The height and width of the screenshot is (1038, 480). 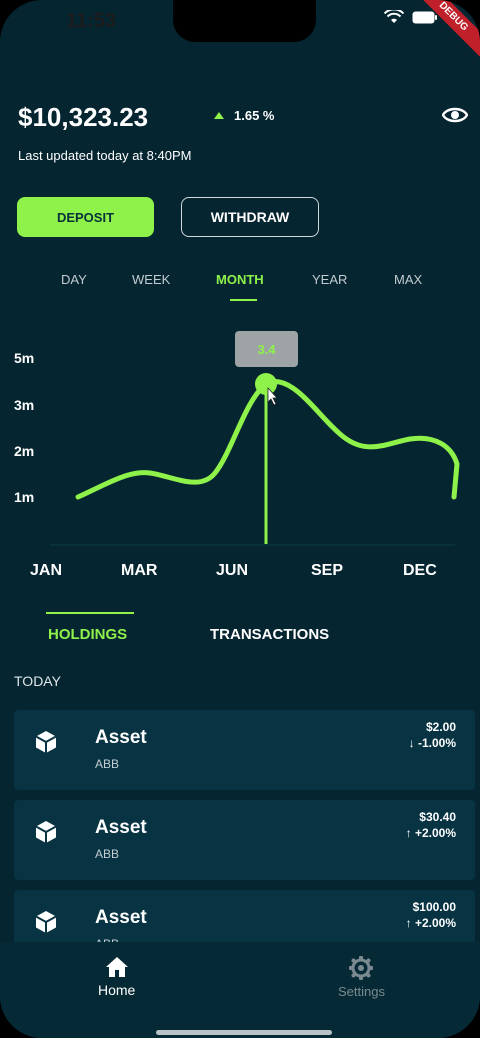 What do you see at coordinates (139, 570) in the screenshot?
I see `x-tick-label: MAR` at bounding box center [139, 570].